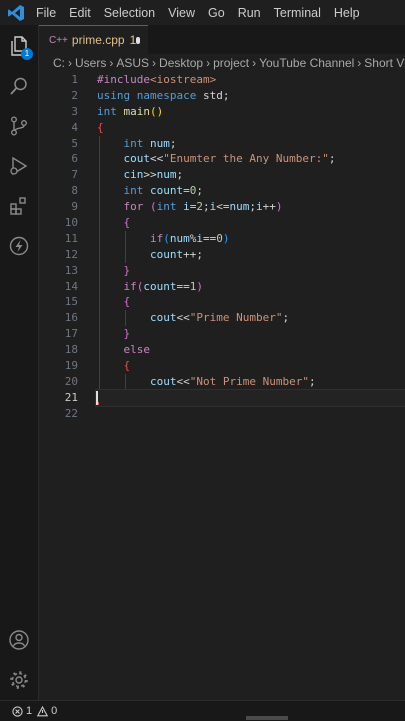  I want to click on code-line: else, so click(251, 350).